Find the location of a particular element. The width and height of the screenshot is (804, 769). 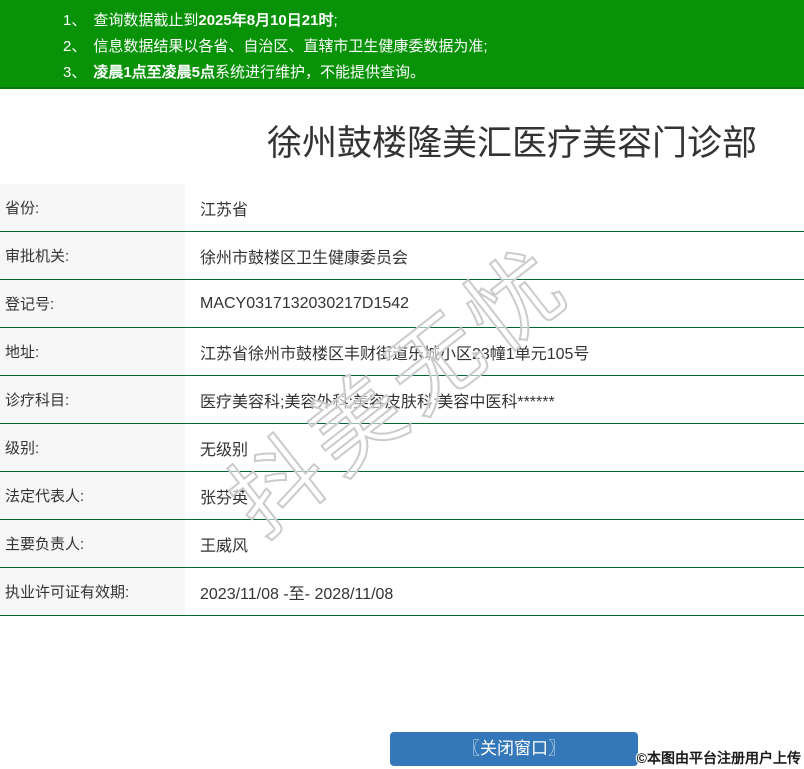

notice-item-text: 系统进行维护，不能提供查询。 is located at coordinates (320, 72).